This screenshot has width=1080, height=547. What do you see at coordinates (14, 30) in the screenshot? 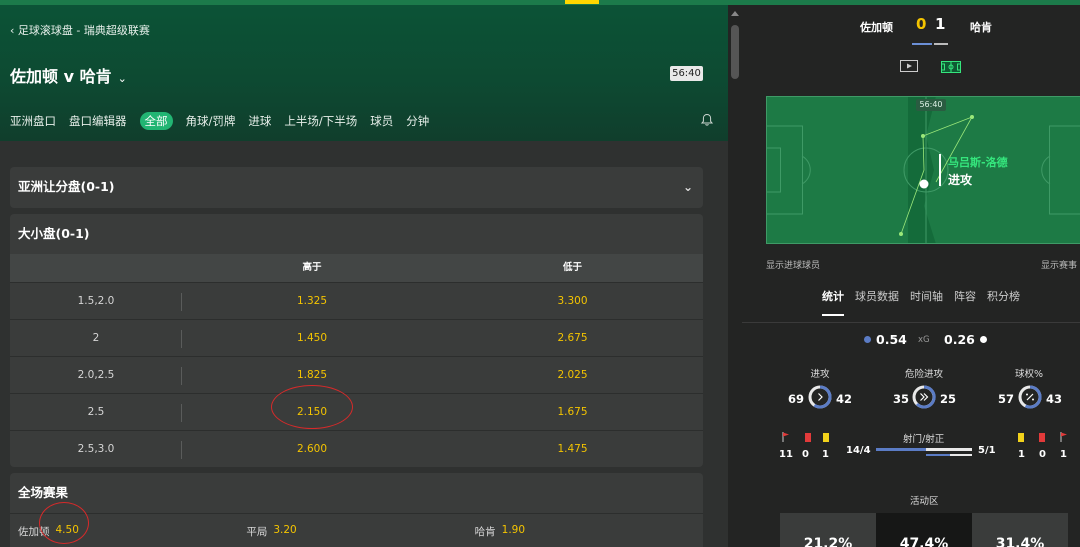
I see `back-chevron-icon: ‹` at bounding box center [14, 30].